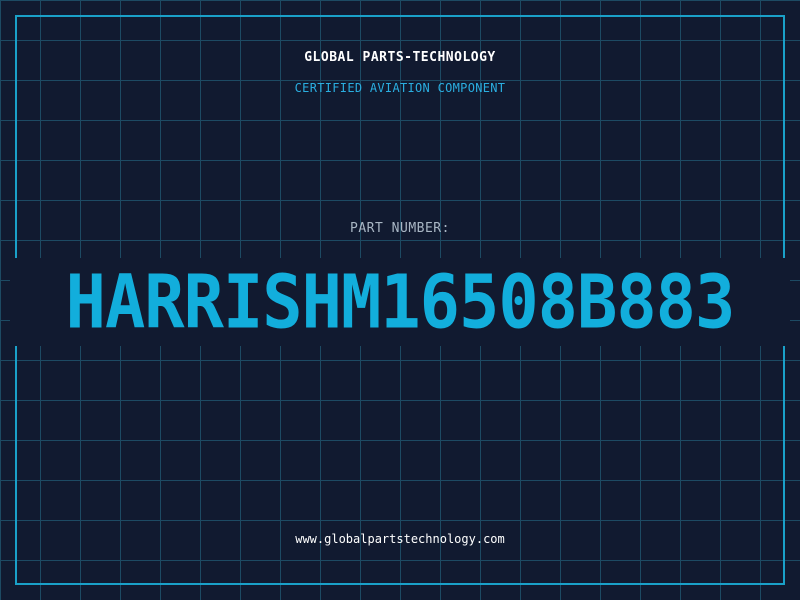  What do you see at coordinates (400, 57) in the screenshot?
I see `brand-title: GLOBAL PARTS-TECHNOLOGY` at bounding box center [400, 57].